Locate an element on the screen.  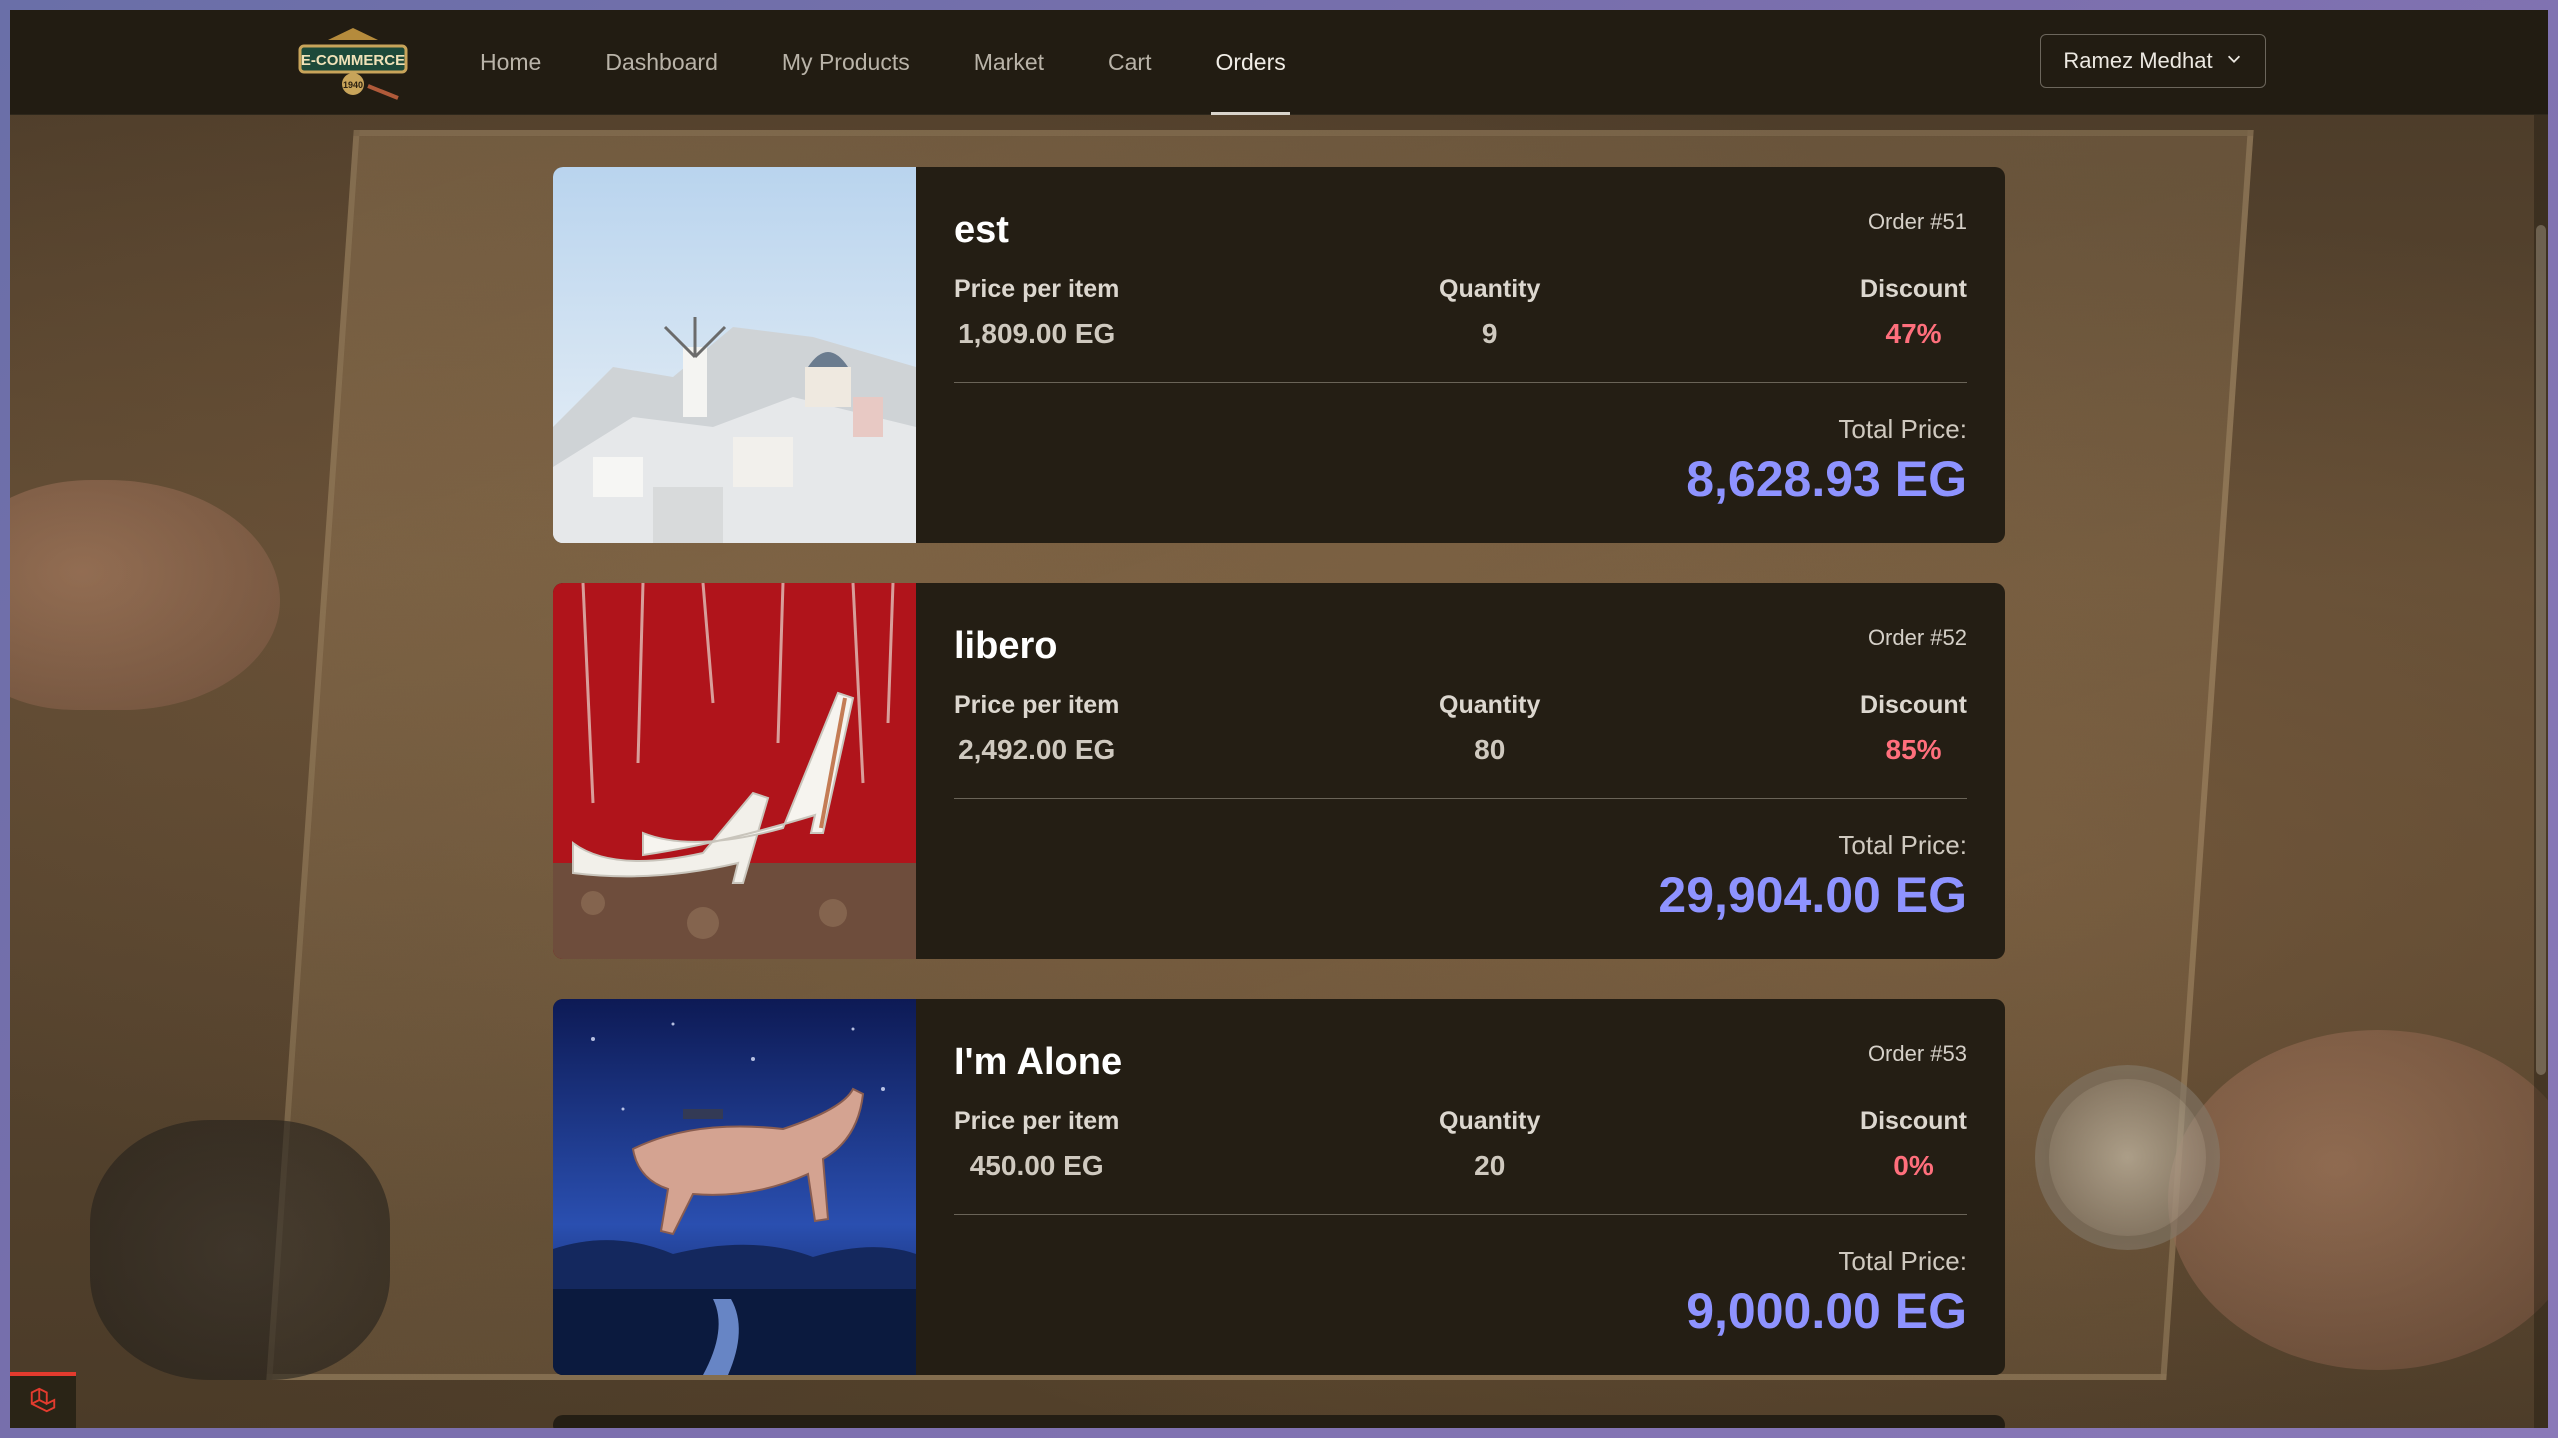
price-stat: Price per item 450.00 EG is located at coordinates (1036, 1144).